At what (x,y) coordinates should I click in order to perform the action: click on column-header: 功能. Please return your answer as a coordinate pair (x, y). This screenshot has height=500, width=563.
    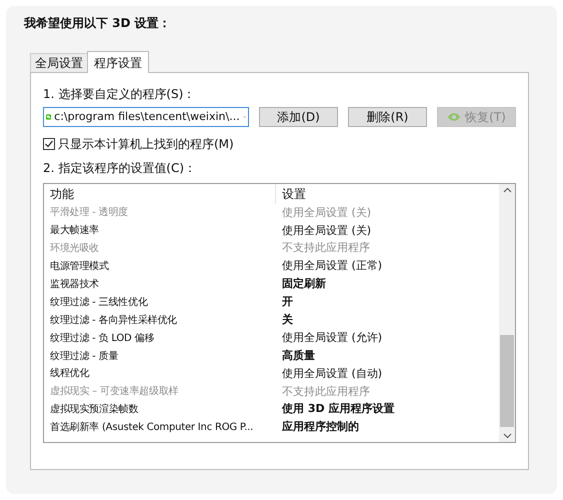
    Looking at the image, I should click on (160, 194).